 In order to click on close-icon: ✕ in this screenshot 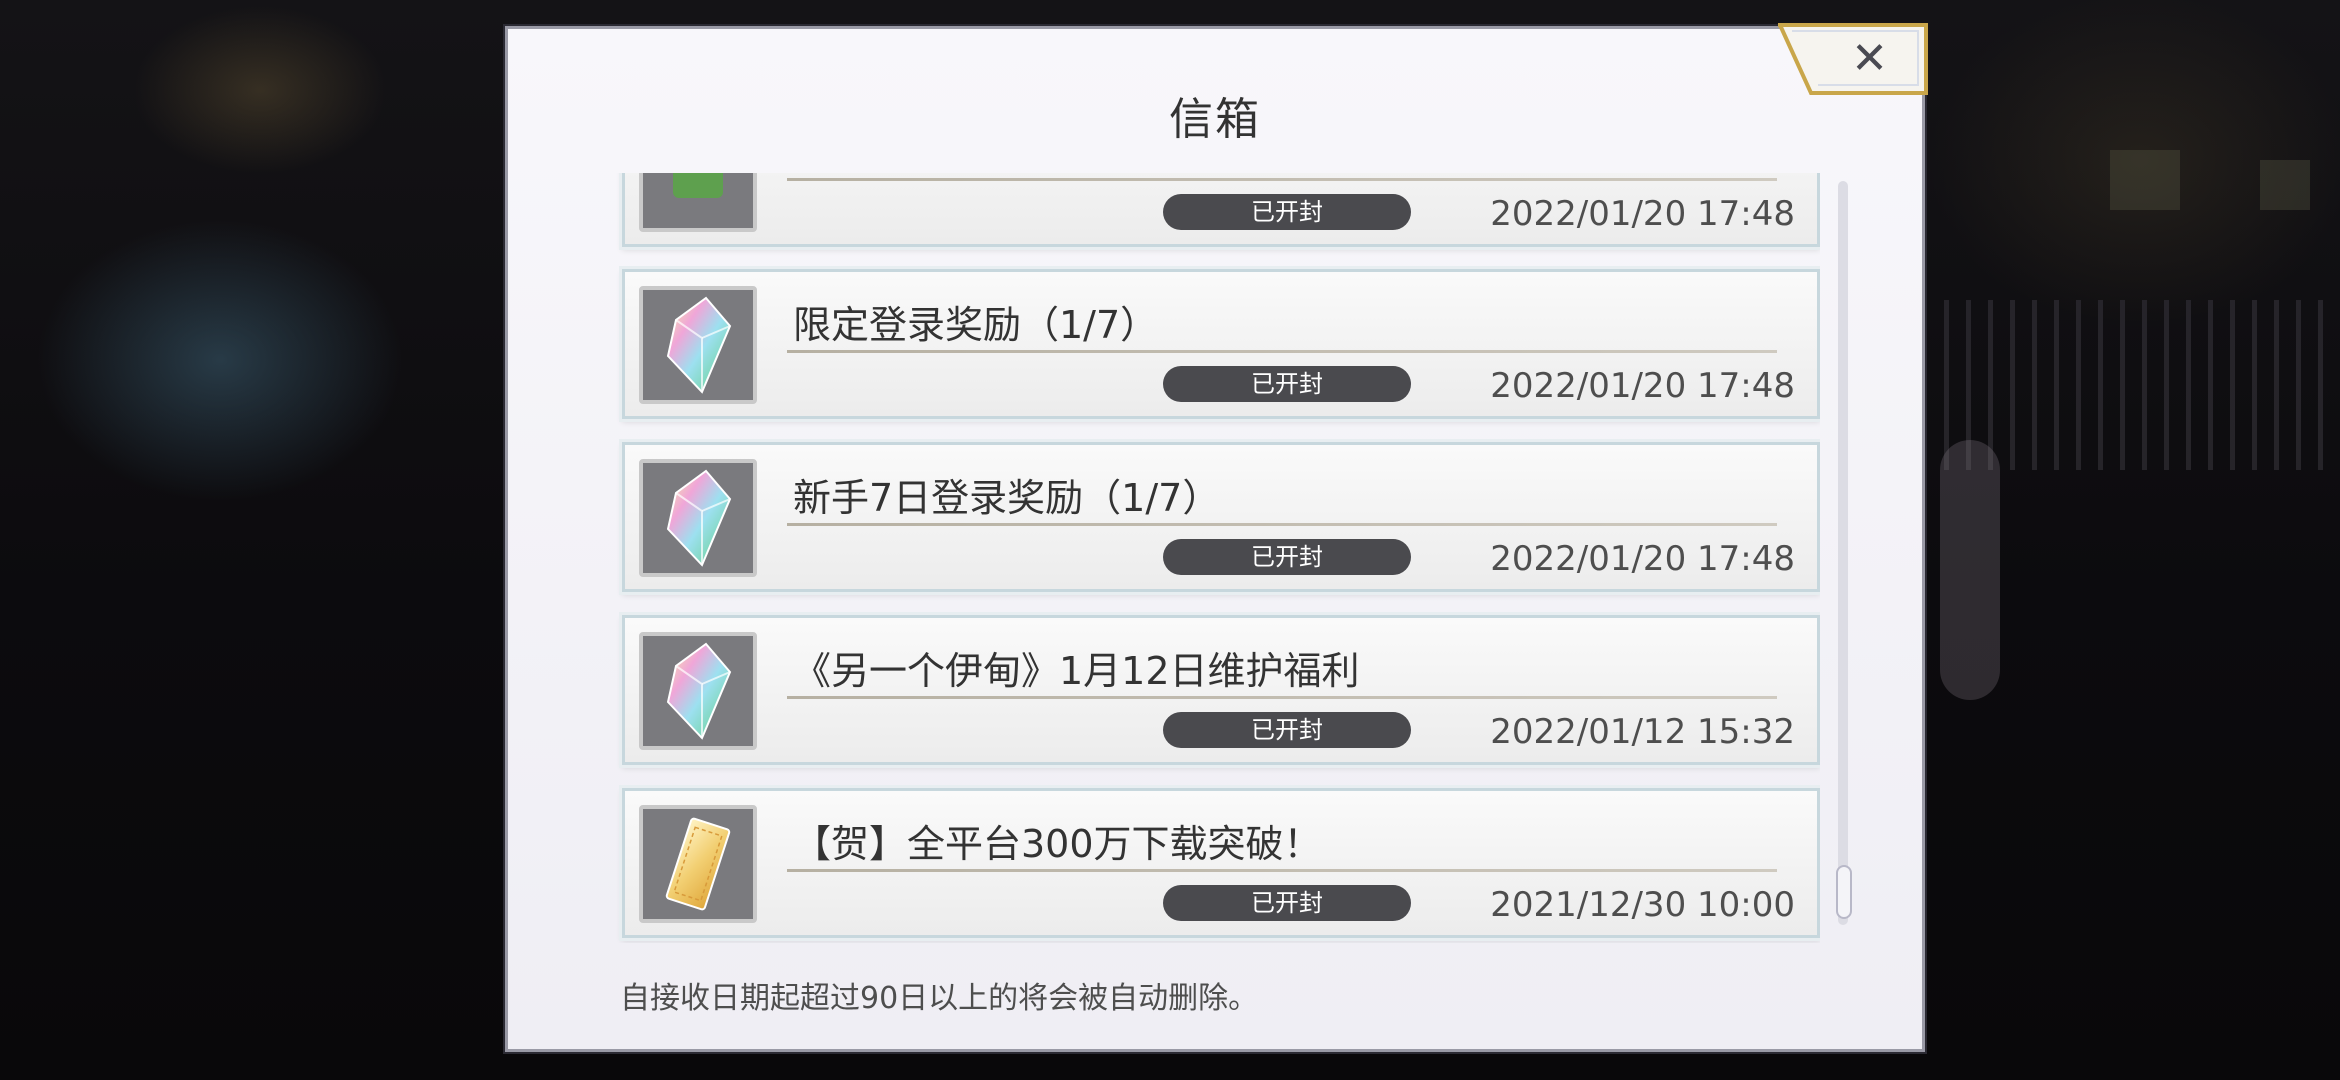, I will do `click(1869, 58)`.